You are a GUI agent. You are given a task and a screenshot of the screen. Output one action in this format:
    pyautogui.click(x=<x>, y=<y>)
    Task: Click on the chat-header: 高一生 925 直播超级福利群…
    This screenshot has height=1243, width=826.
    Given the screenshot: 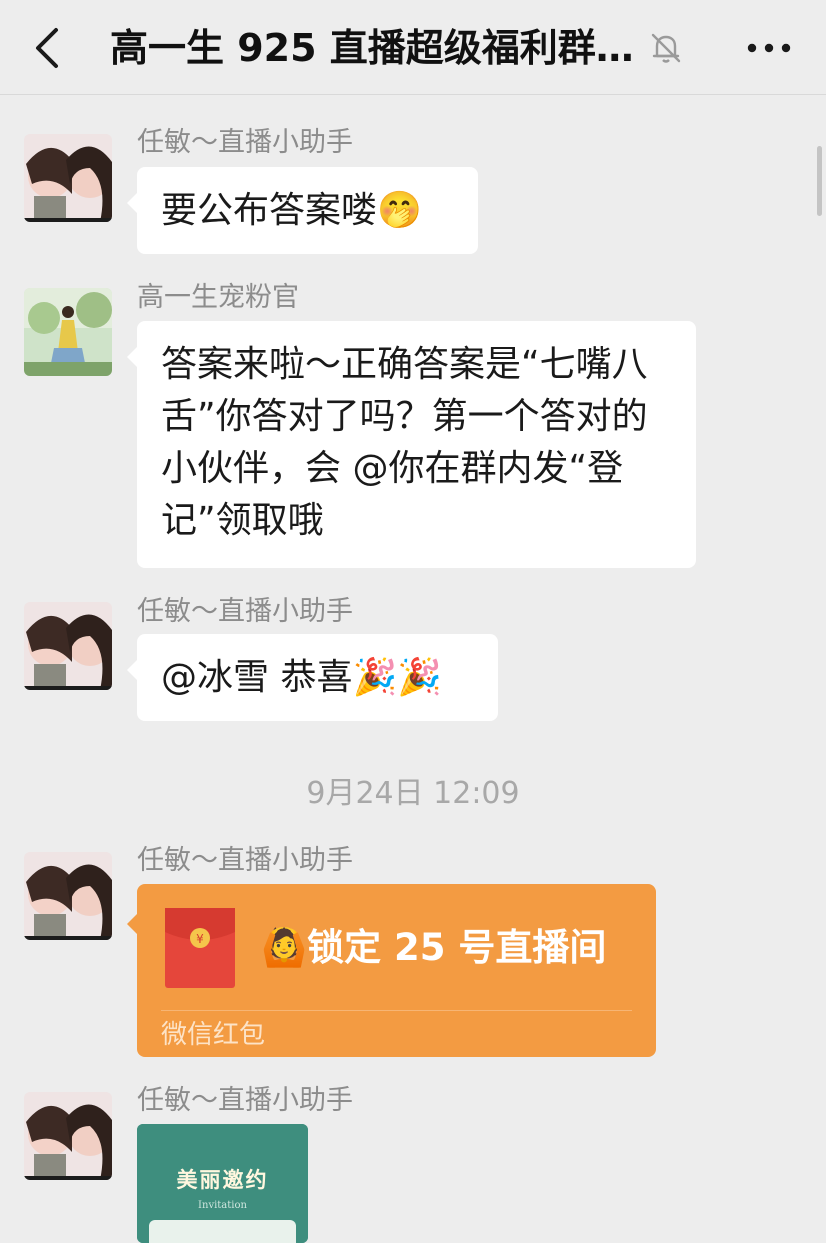 What is the action you would take?
    pyautogui.click(x=413, y=47)
    